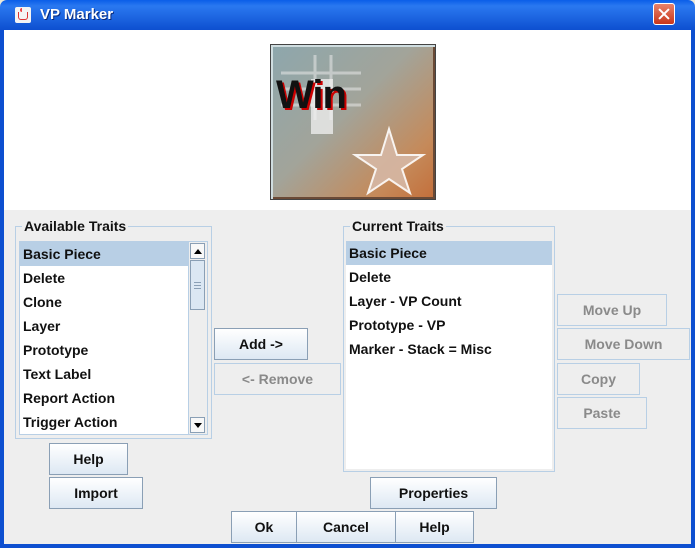 This screenshot has width=695, height=548. I want to click on paste-button: Paste, so click(602, 413).